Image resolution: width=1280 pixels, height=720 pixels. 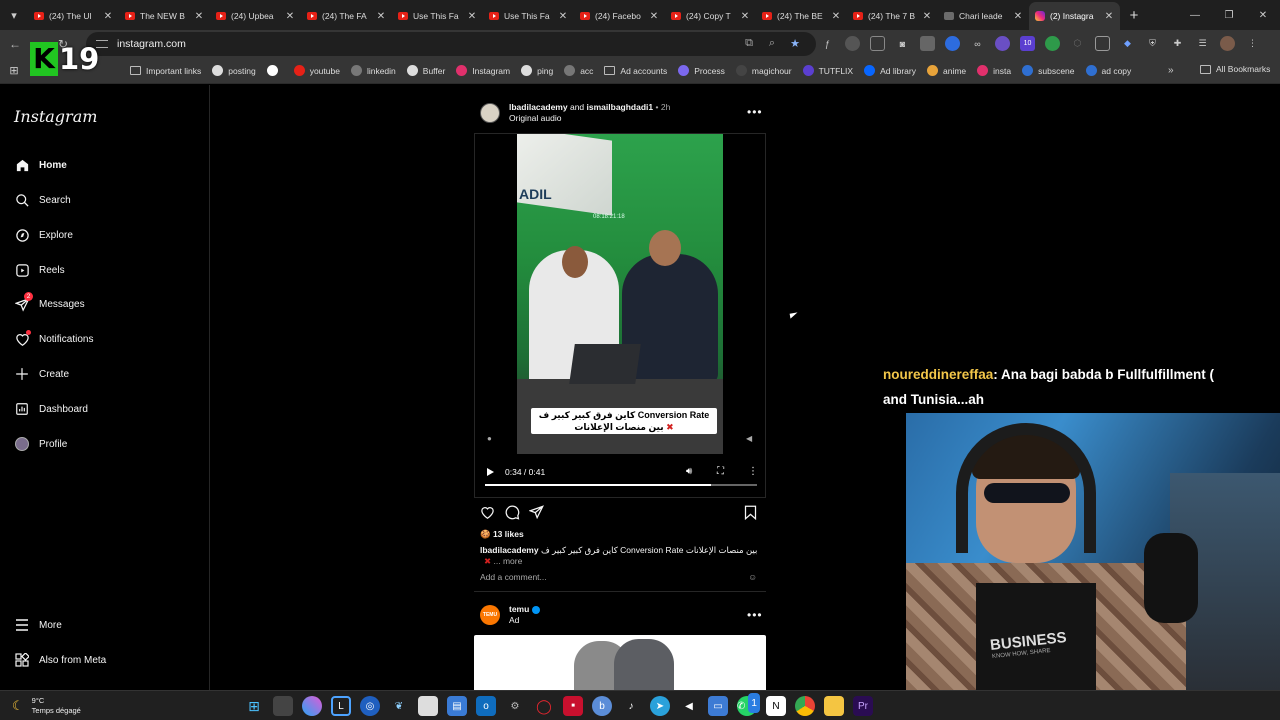 What do you see at coordinates (165, 70) in the screenshot?
I see `bookmark-item: Important links` at bounding box center [165, 70].